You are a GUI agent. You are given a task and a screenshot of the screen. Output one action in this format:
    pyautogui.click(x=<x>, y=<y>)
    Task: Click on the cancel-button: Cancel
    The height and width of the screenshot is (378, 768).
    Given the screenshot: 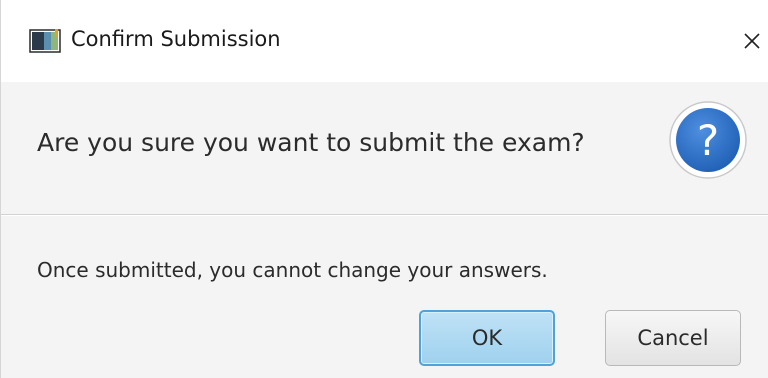 What is the action you would take?
    pyautogui.click(x=673, y=338)
    